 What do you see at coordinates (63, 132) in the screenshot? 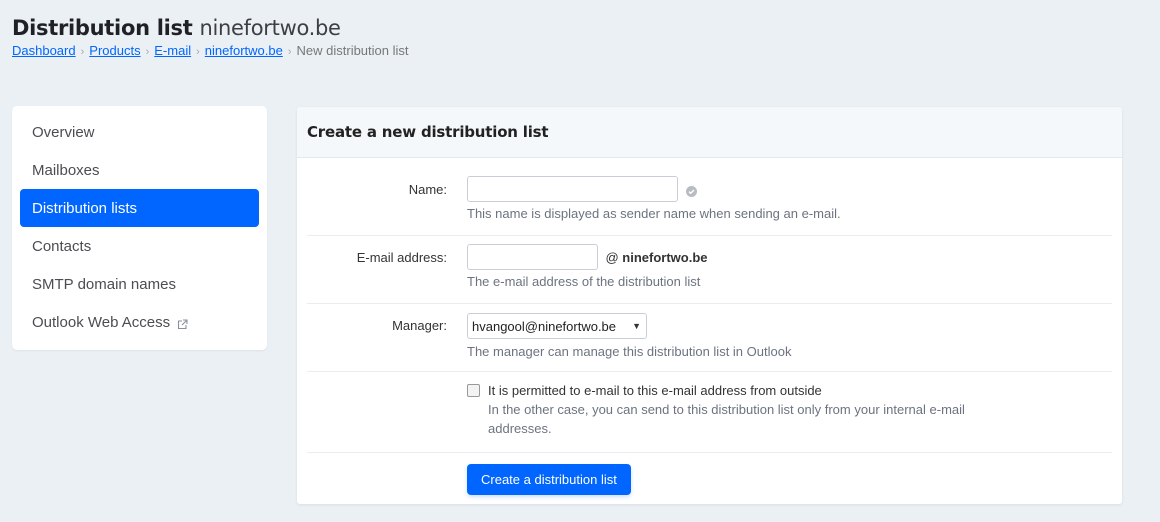
I see `sidebar-item-label: Overview` at bounding box center [63, 132].